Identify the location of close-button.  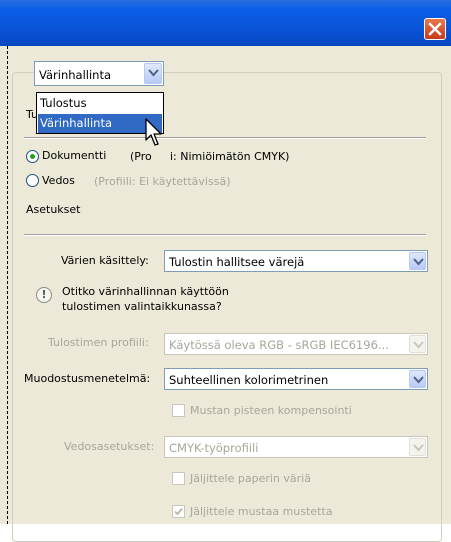
(435, 29).